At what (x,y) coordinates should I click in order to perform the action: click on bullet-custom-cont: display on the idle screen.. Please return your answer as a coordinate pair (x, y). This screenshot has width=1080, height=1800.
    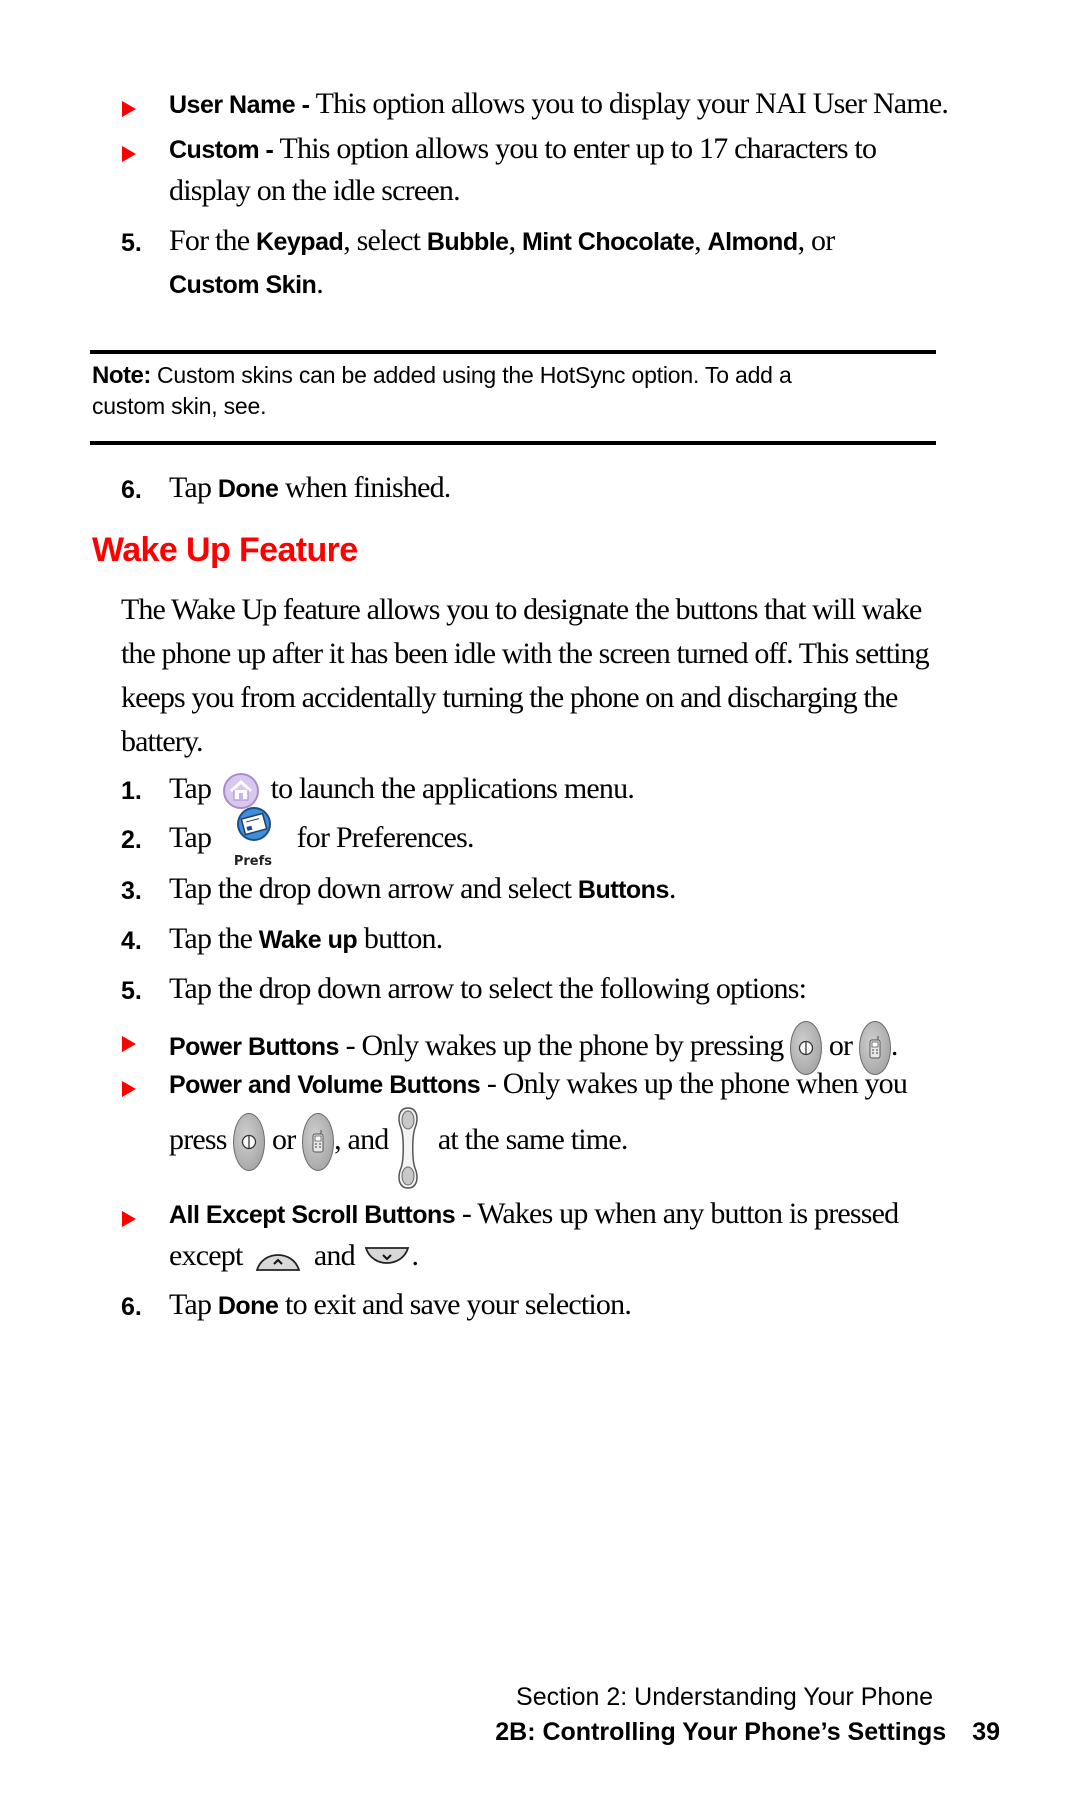
    Looking at the image, I should click on (315, 190).